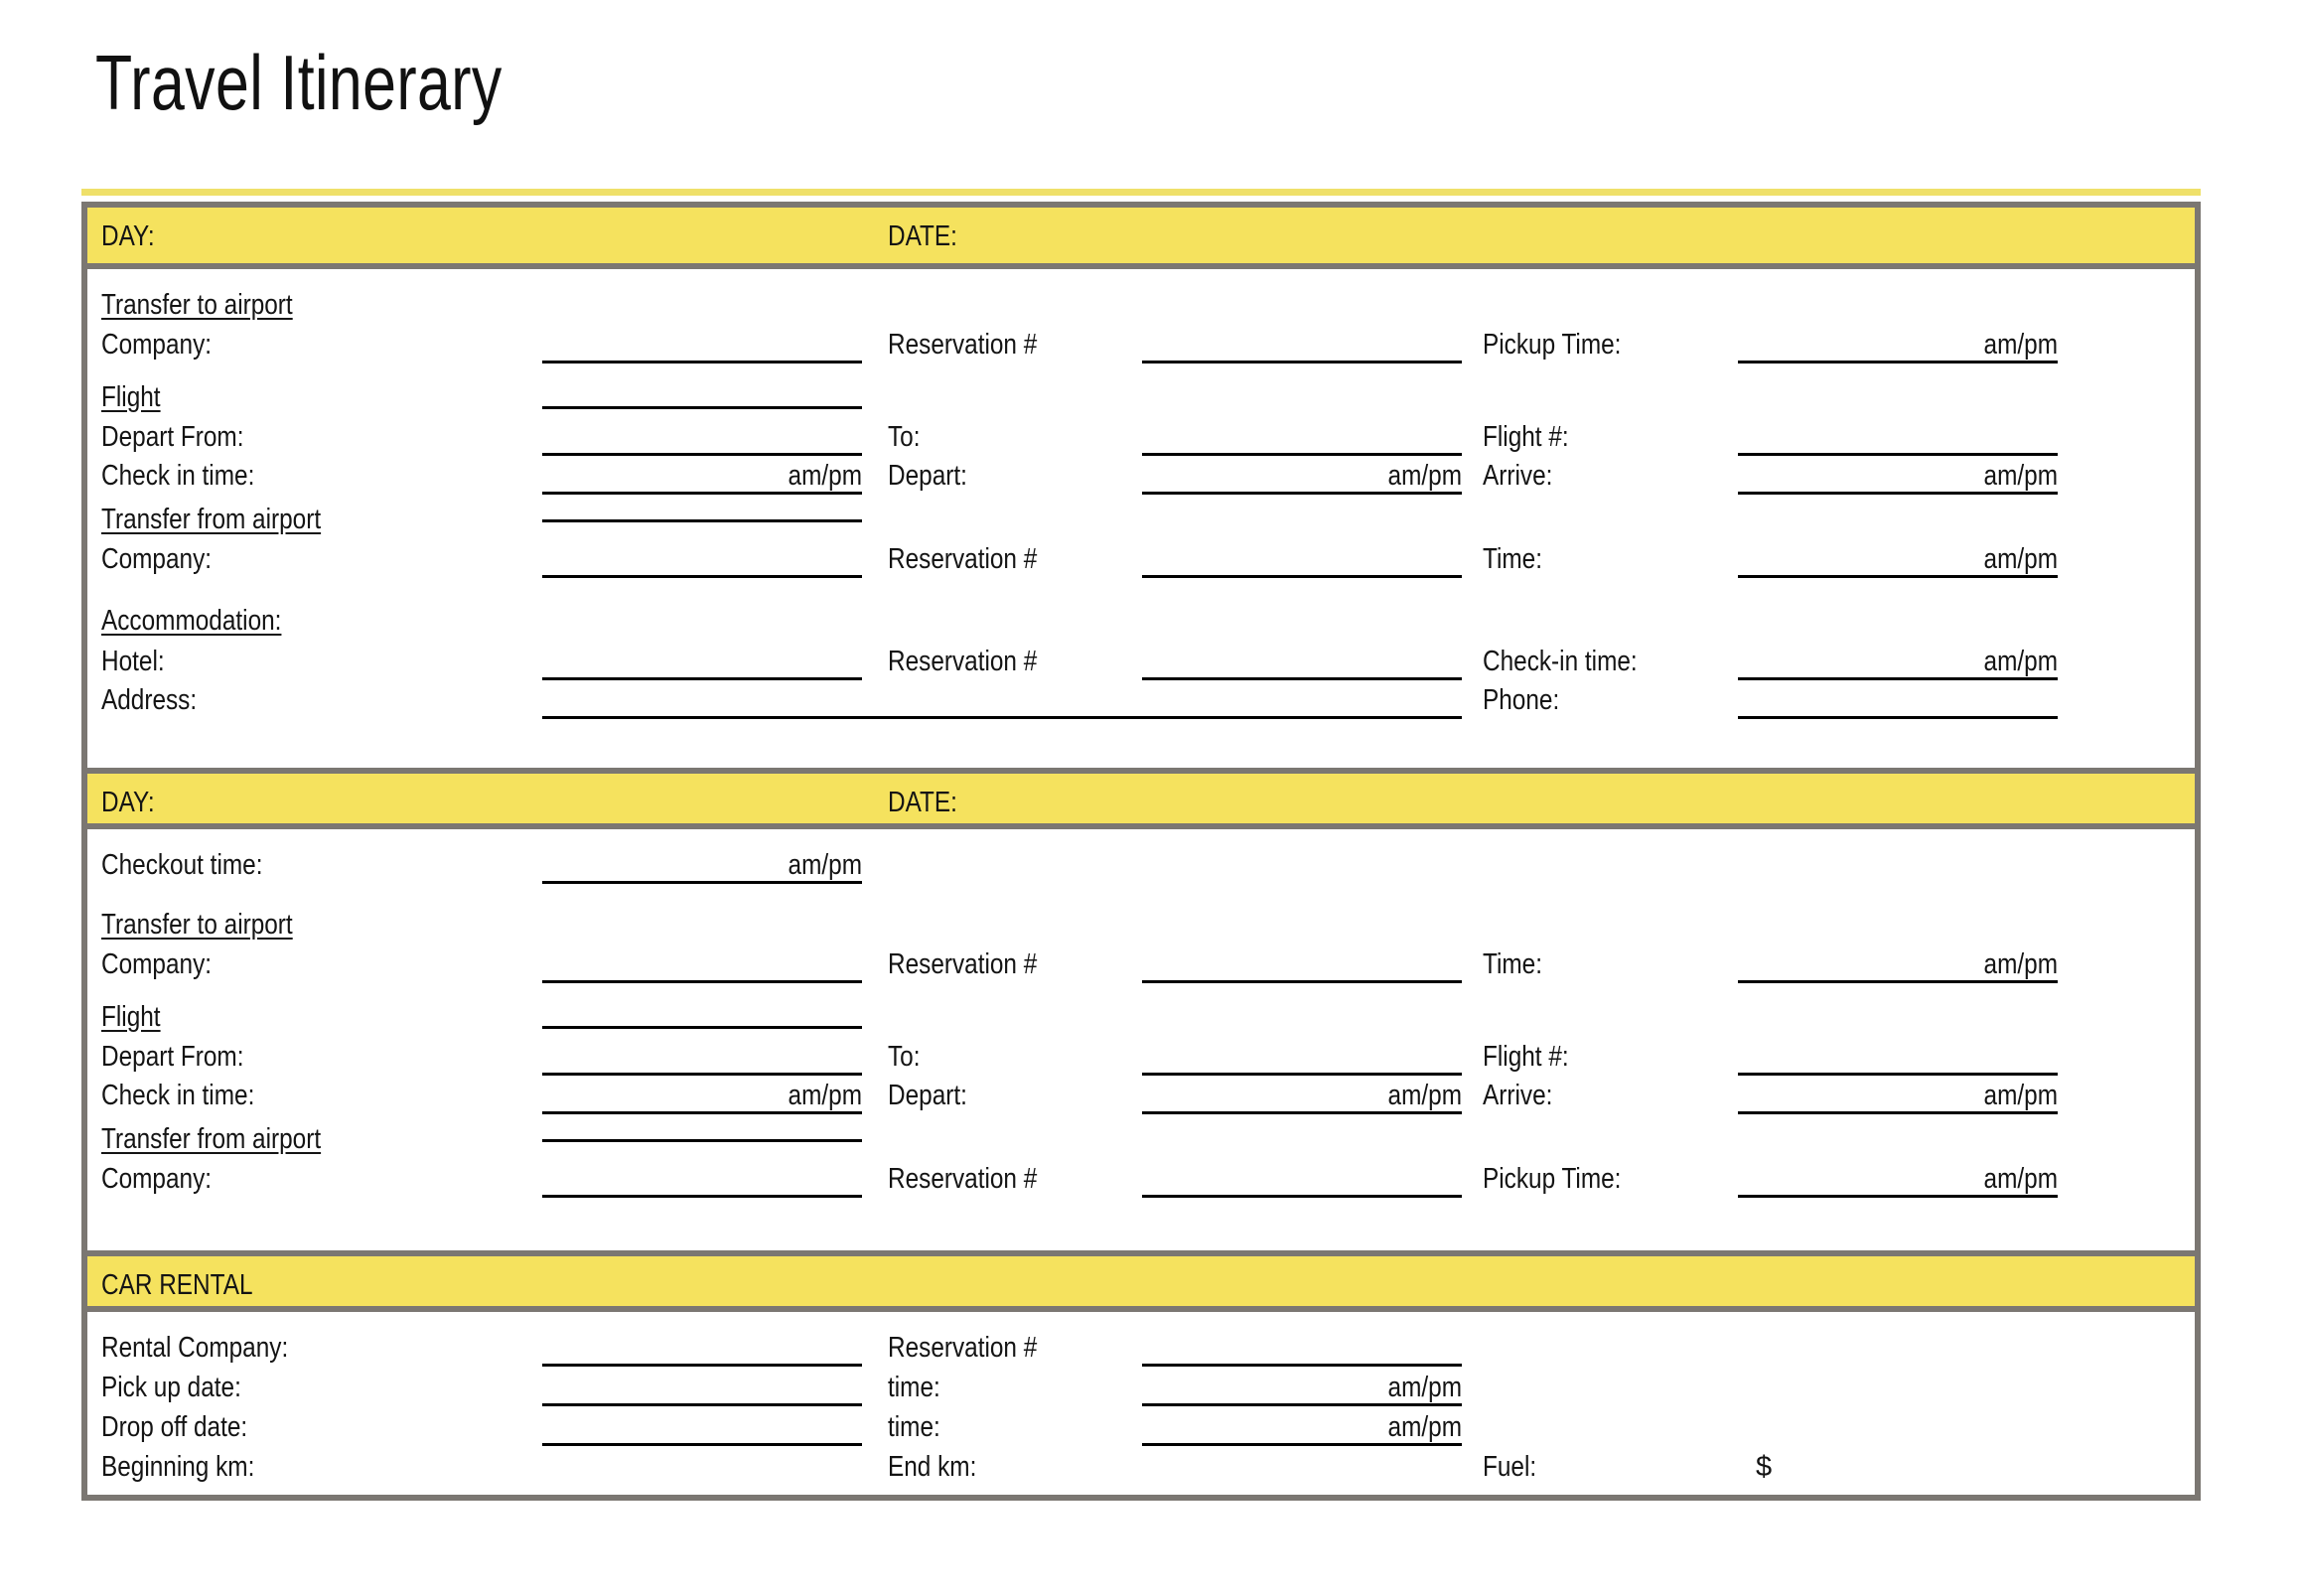 This screenshot has height=1596, width=2299. I want to click on day2-check-in-ampm: am/pm, so click(825, 1096).